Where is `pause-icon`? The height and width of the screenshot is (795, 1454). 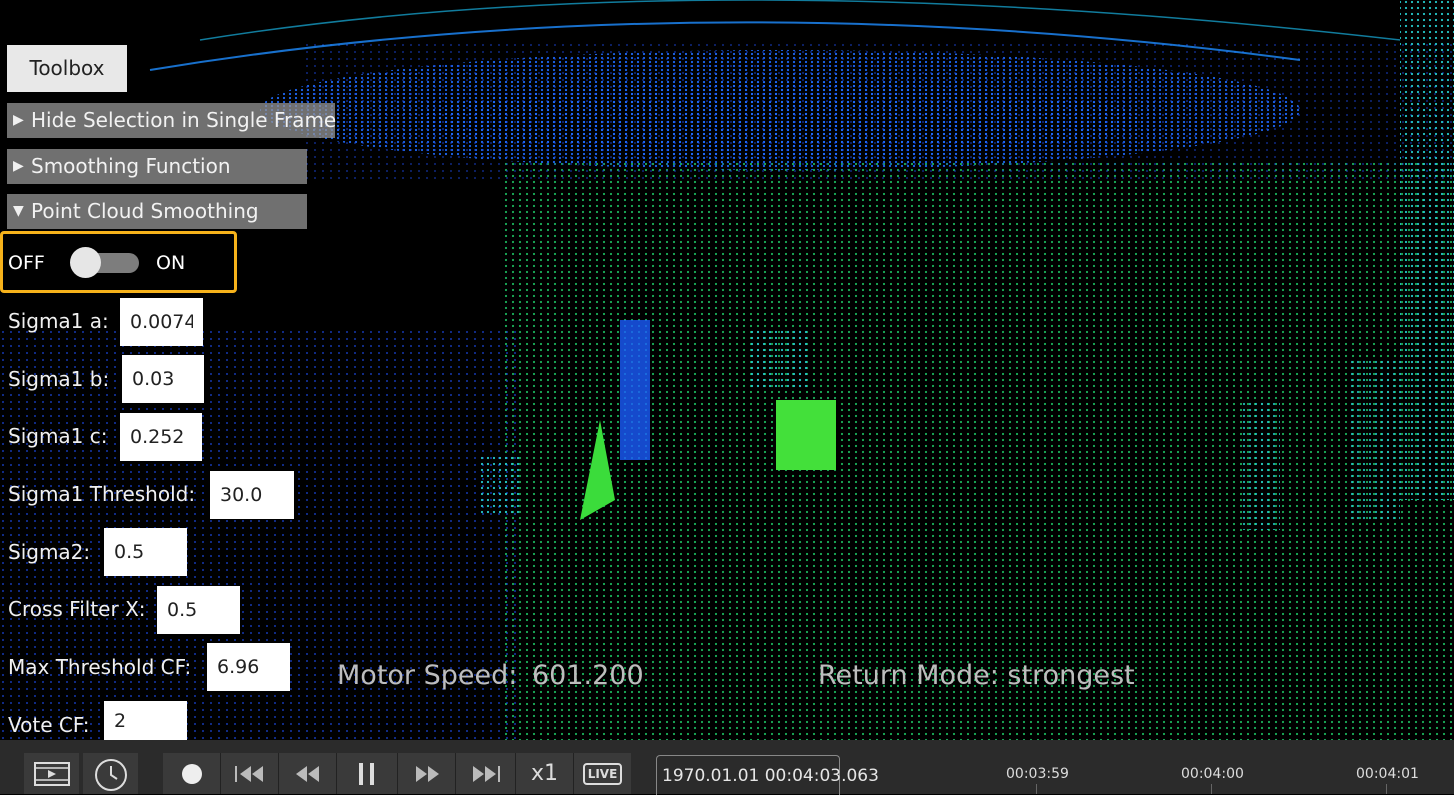 pause-icon is located at coordinates (366, 773).